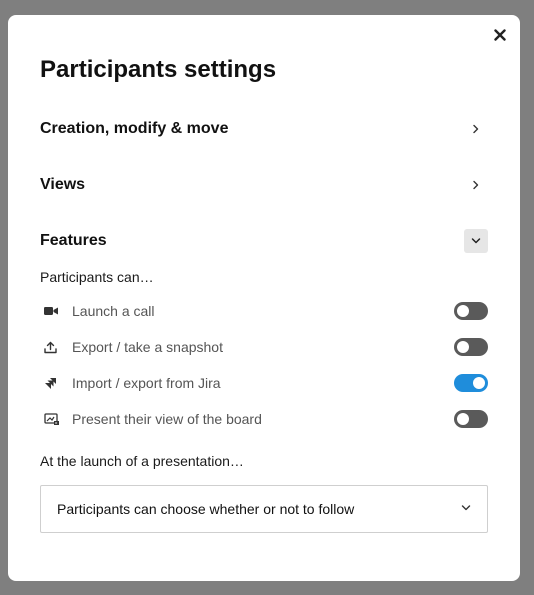 The height and width of the screenshot is (595, 534). Describe the element at coordinates (63, 184) in the screenshot. I see `section-label: Views` at that location.